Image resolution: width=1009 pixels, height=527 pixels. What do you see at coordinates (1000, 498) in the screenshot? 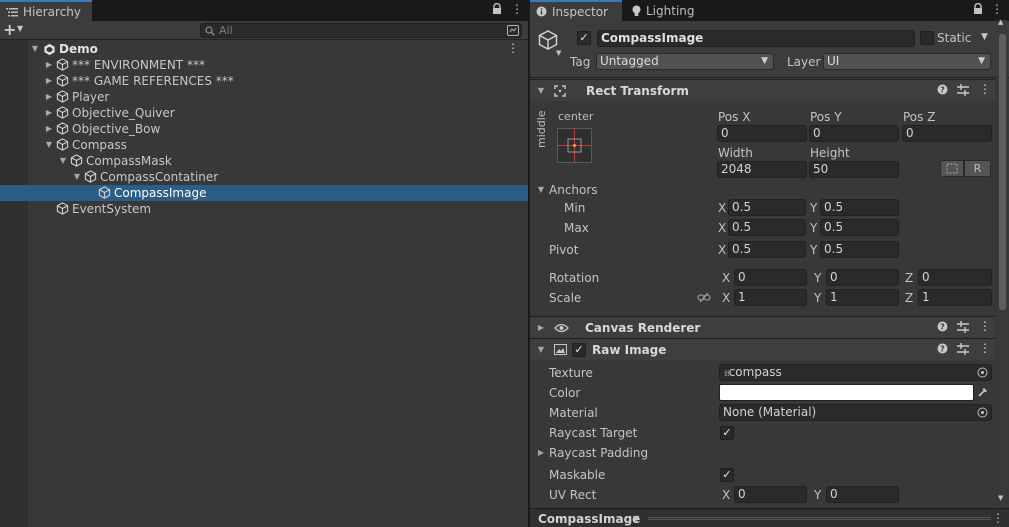
I see `scroll-down-arrow-icon: ▼` at bounding box center [1000, 498].